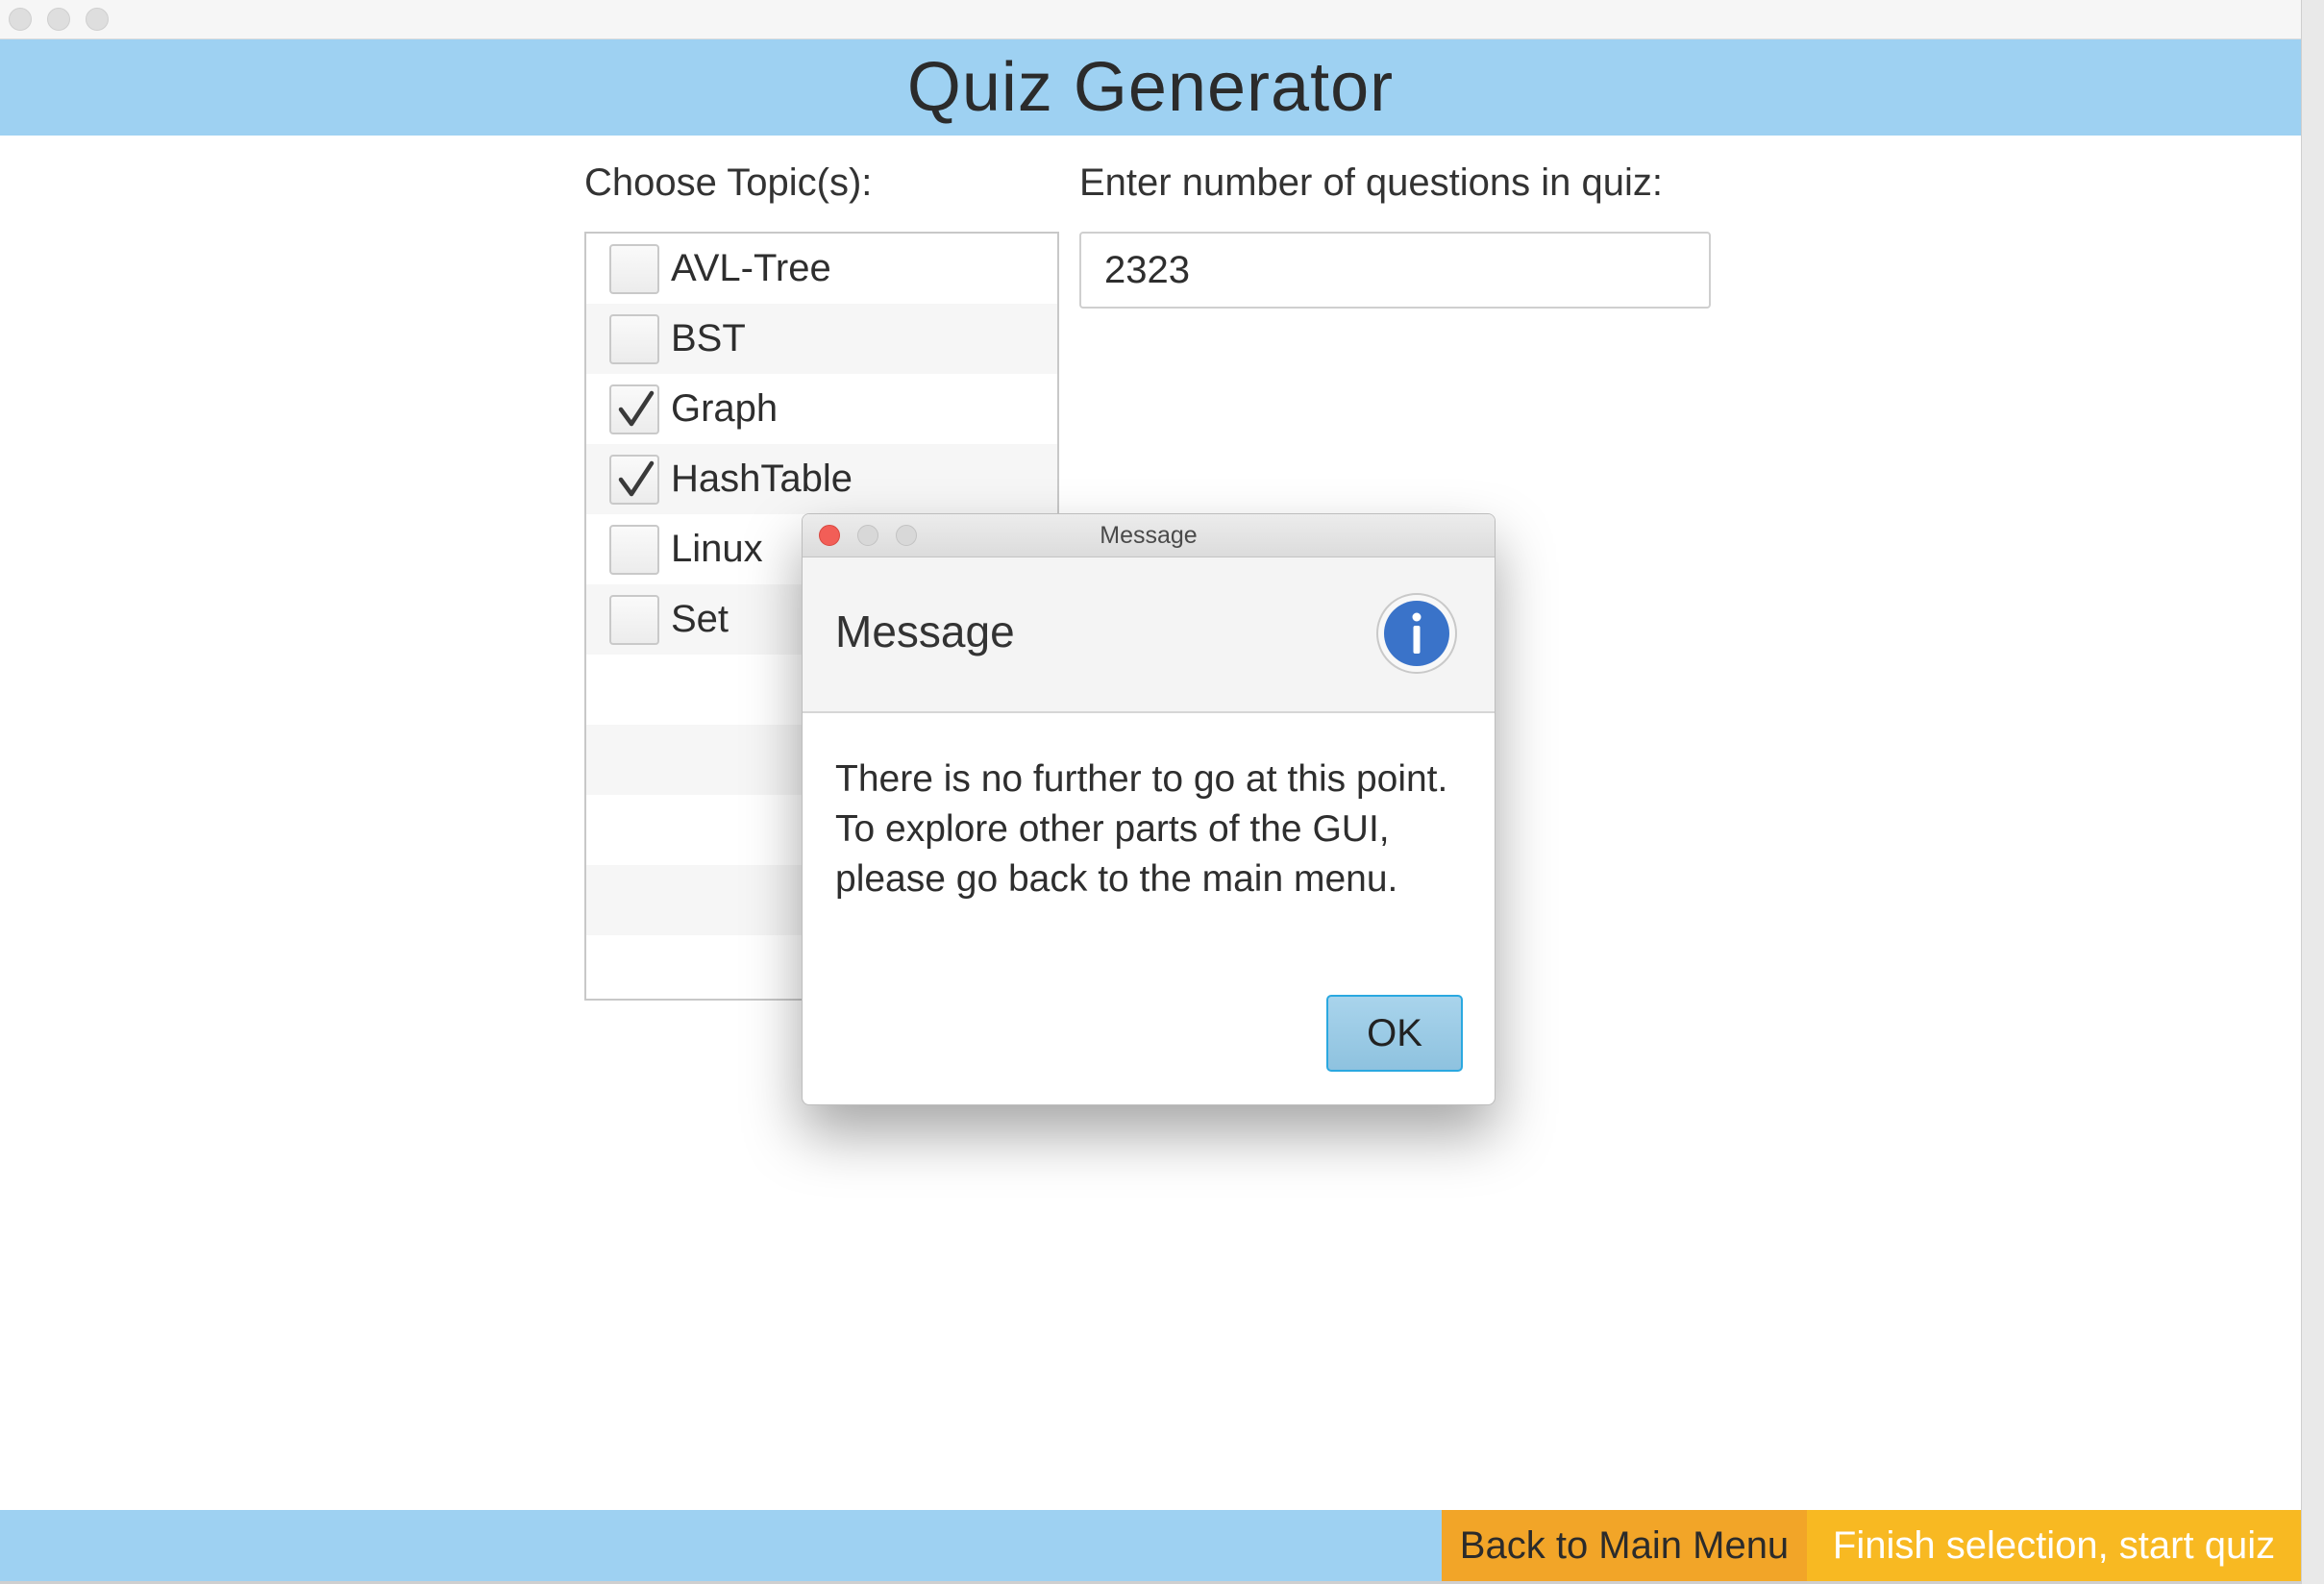 The height and width of the screenshot is (1584, 2324). I want to click on header-bar: Quiz Generator, so click(1150, 87).